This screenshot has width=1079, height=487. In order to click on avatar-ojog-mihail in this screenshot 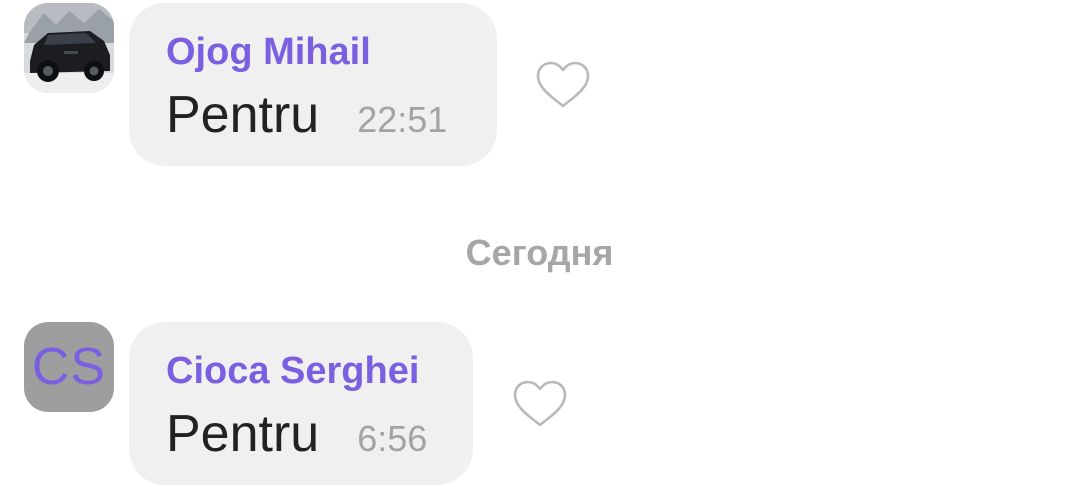, I will do `click(69, 48)`.